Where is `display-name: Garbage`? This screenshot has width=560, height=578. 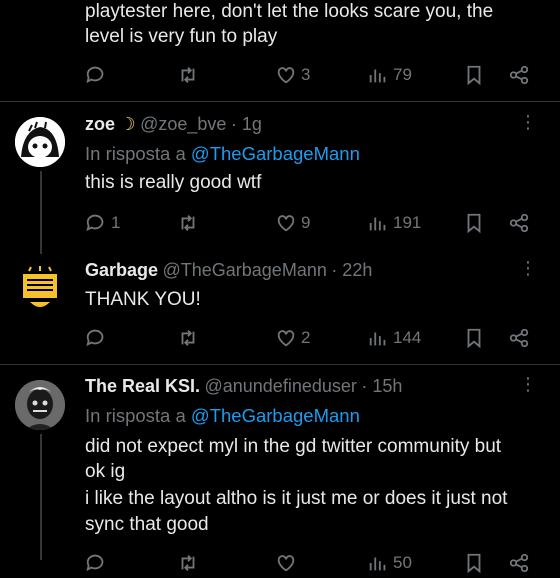 display-name: Garbage is located at coordinates (121, 270).